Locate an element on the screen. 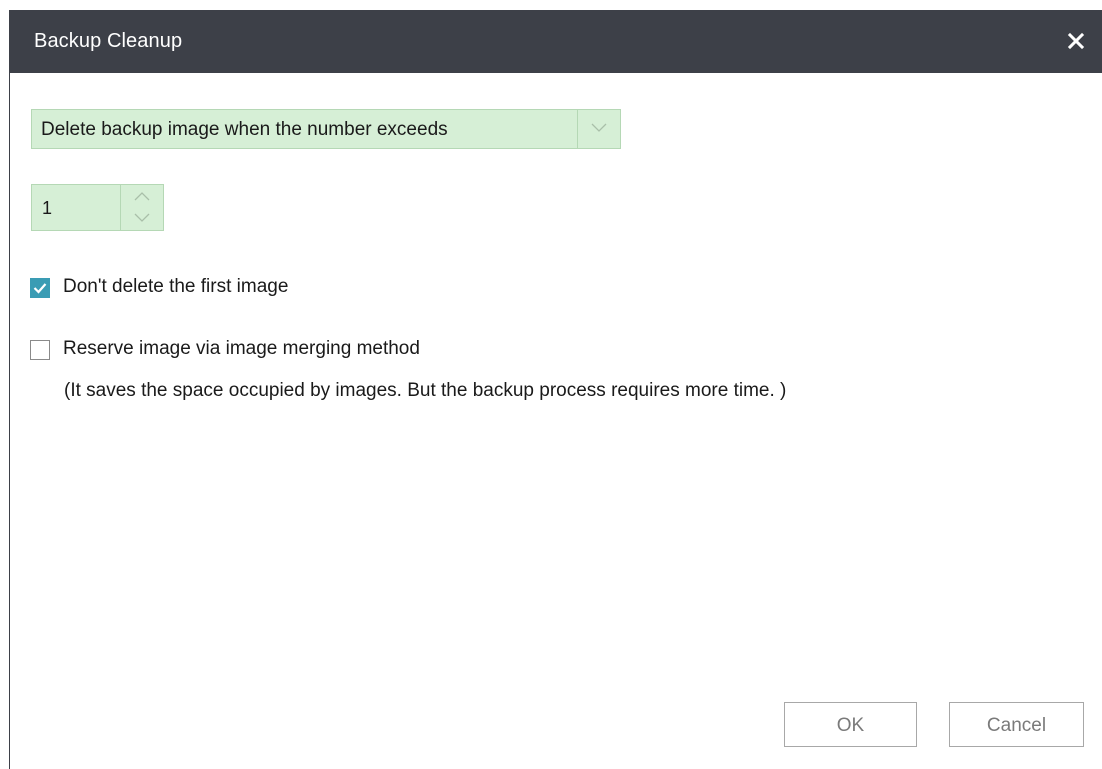 This screenshot has height=769, width=1102. merge-images-checkbox is located at coordinates (40, 350).